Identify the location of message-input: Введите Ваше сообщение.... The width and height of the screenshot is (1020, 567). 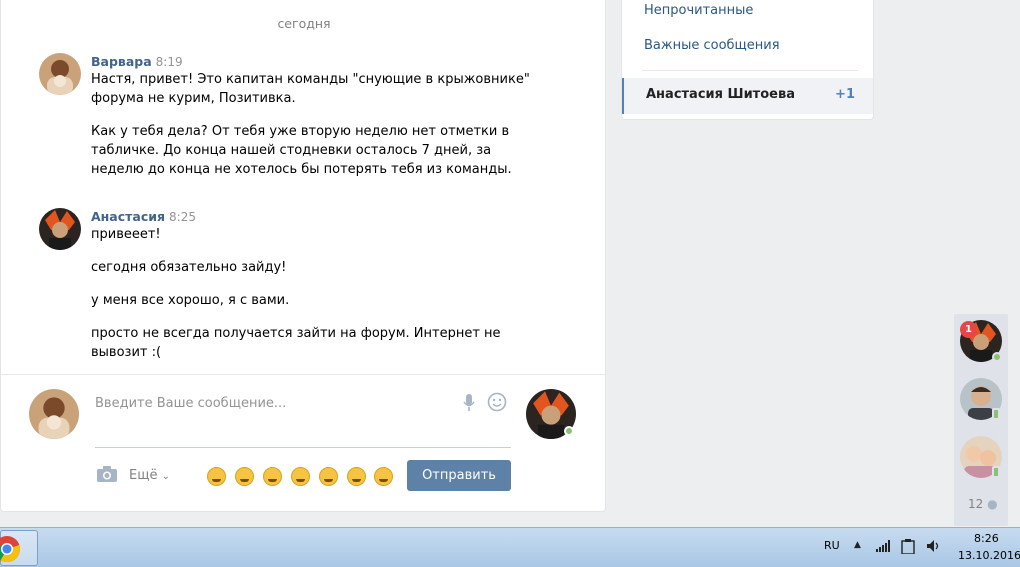
(190, 403).